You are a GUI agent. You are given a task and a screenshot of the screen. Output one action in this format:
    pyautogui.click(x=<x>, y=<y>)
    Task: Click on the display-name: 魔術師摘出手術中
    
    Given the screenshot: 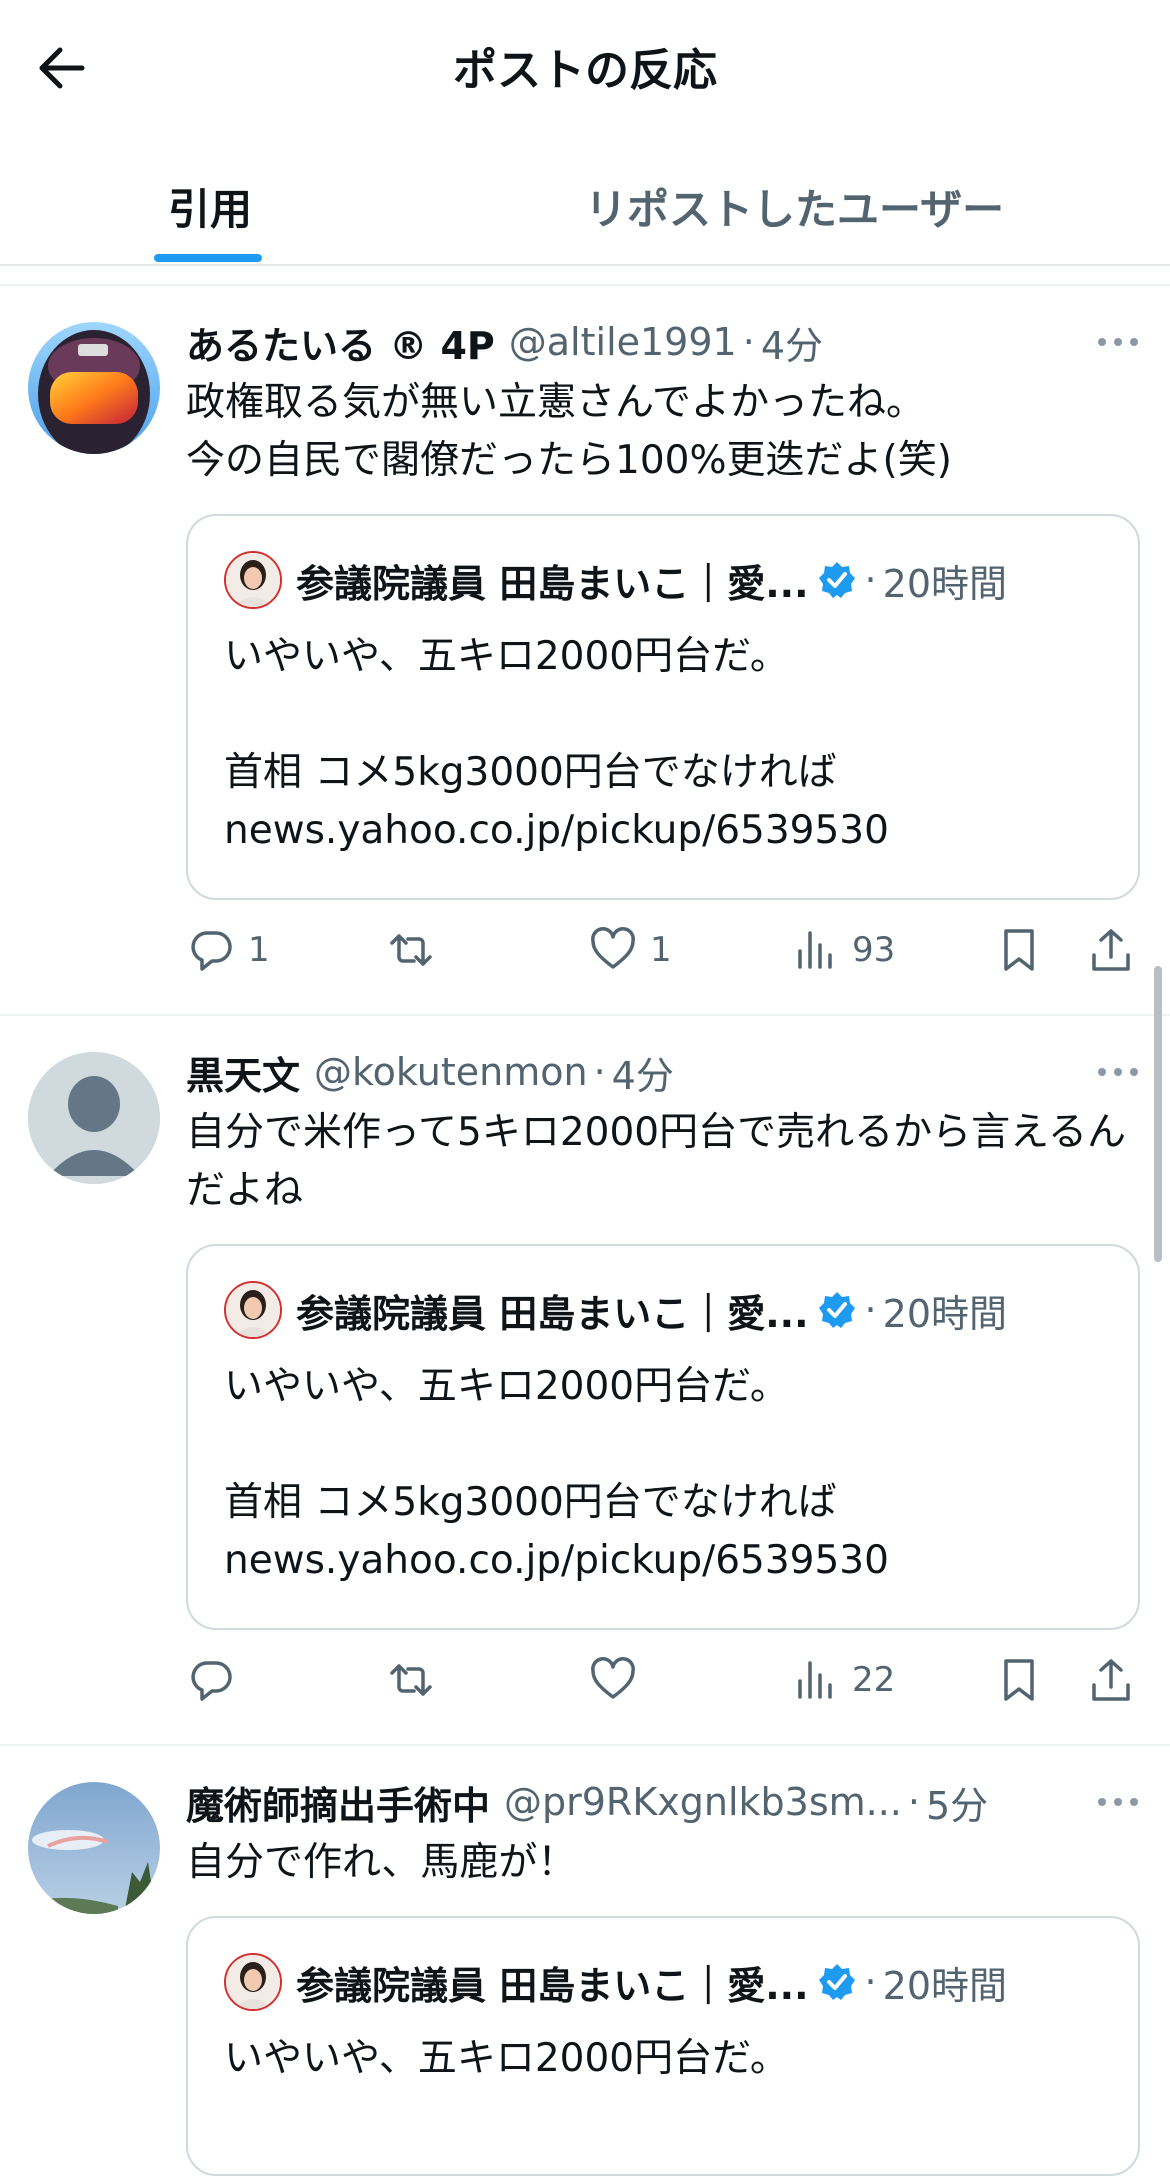 What is the action you would take?
    pyautogui.click(x=338, y=1802)
    